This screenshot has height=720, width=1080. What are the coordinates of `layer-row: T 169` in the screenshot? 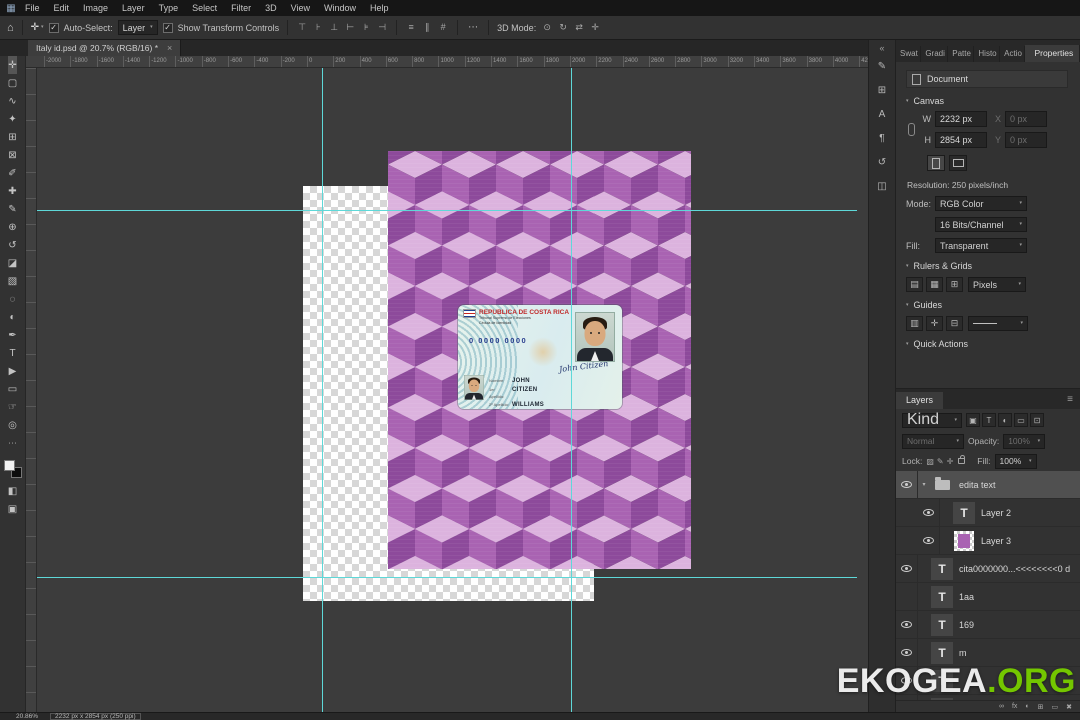 It's located at (988, 625).